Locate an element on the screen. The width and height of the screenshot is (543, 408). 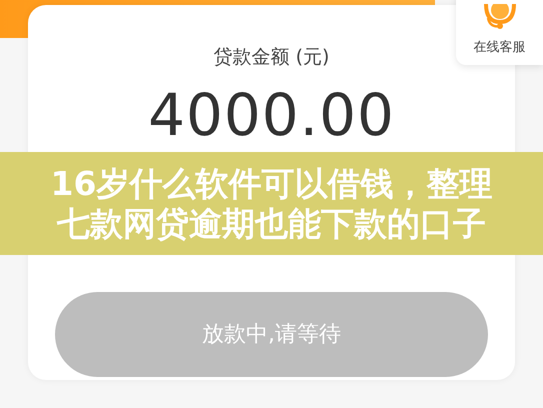
title-line: 16岁什么软件可以借钱，整理 is located at coordinates (271, 184).